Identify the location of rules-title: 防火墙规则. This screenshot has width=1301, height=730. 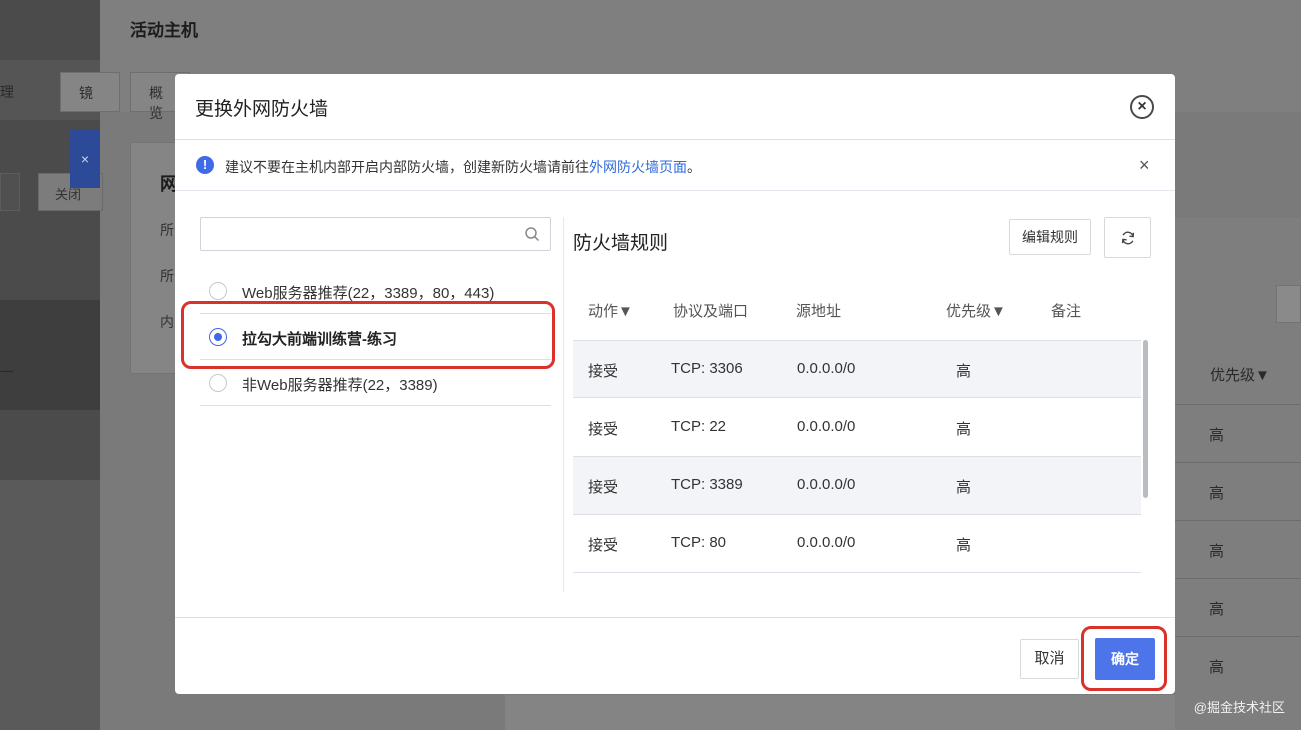
(621, 243).